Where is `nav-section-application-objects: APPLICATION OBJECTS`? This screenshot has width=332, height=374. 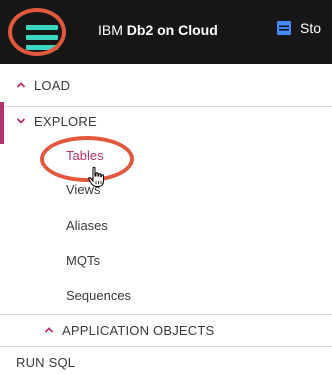 nav-section-application-objects: APPLICATION OBJECTS is located at coordinates (166, 330).